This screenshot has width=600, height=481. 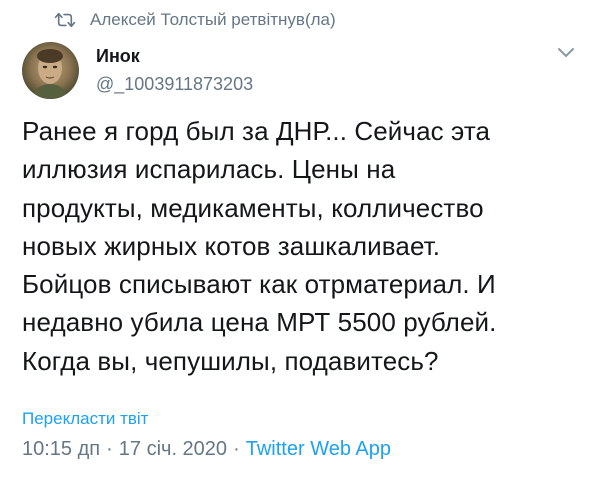 I want to click on retweet-label: Алексей Толстый ретвітнув(ла), so click(x=213, y=19).